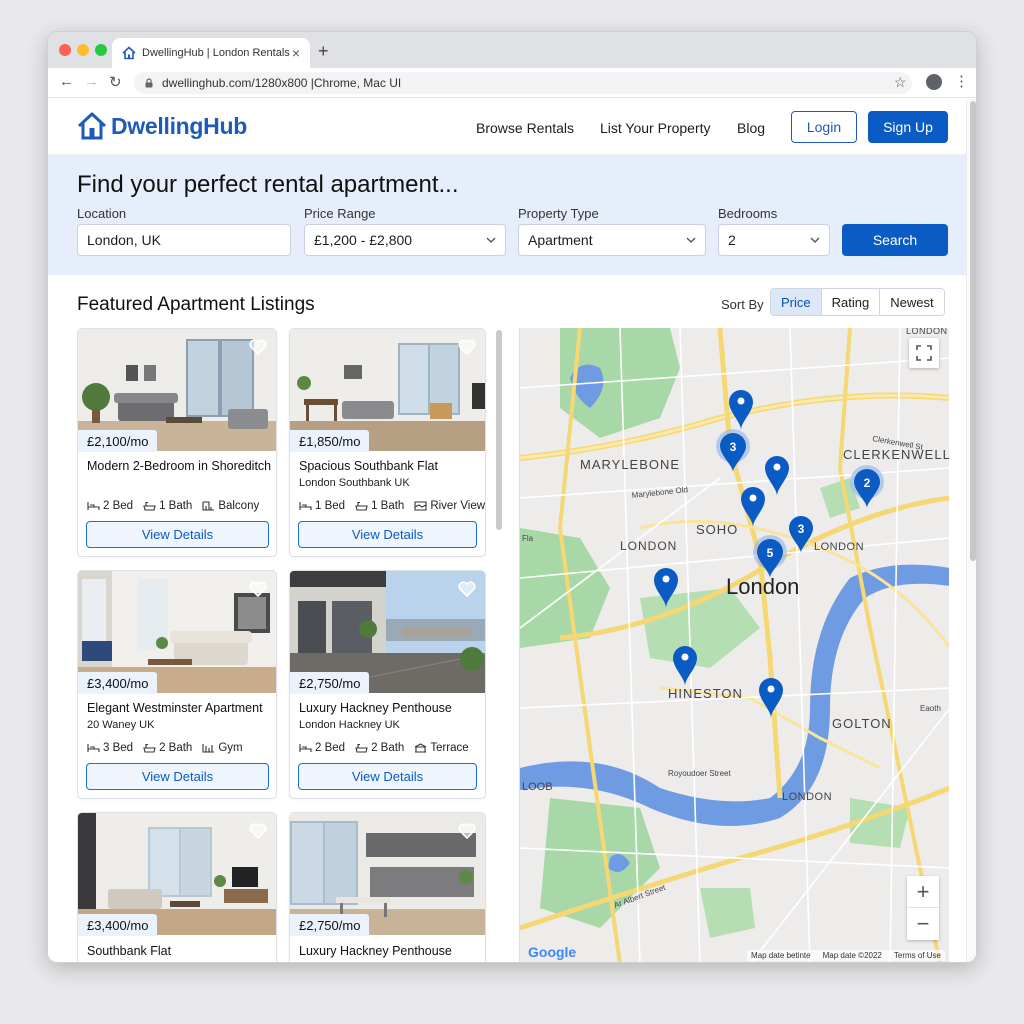  I want to click on page-scrollbar, so click(971, 530).